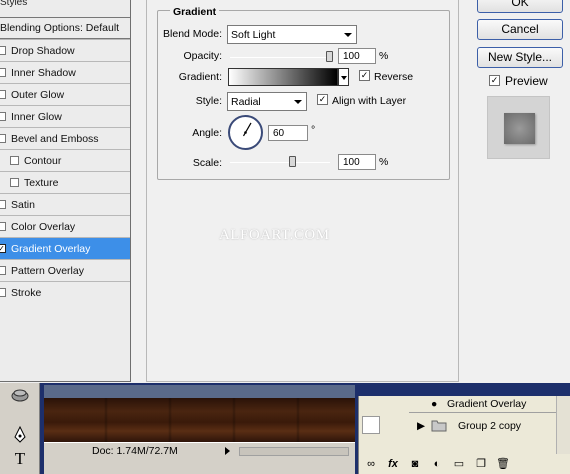 This screenshot has height=474, width=570. What do you see at coordinates (283, 77) in the screenshot?
I see `gradient-picker` at bounding box center [283, 77].